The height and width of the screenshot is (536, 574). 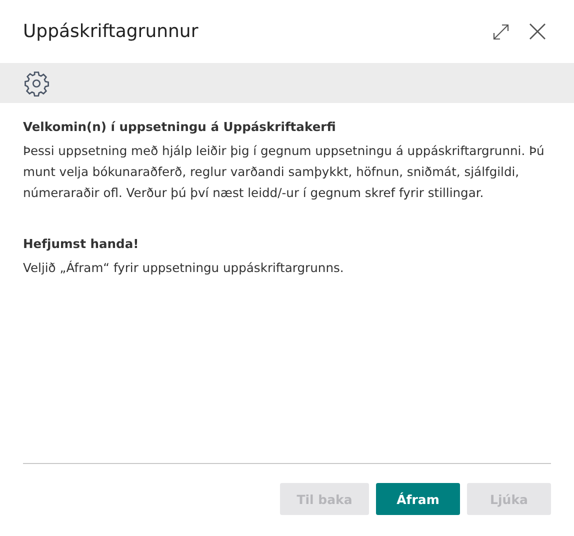 What do you see at coordinates (36, 83) in the screenshot?
I see `gear-icon` at bounding box center [36, 83].